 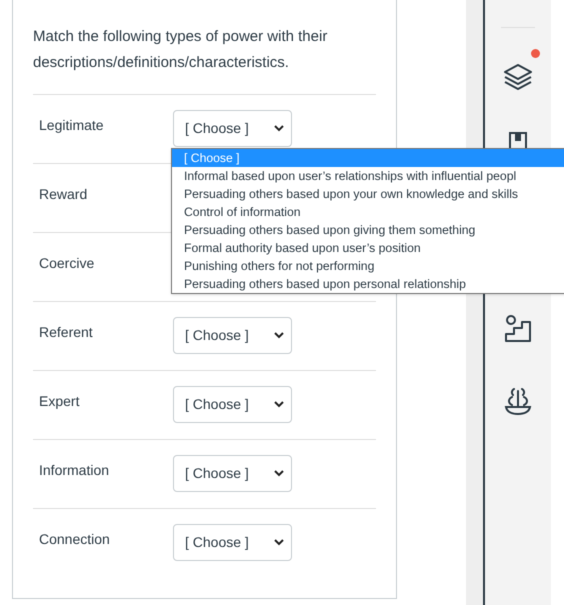 I want to click on dropdown-option: Persuading others based upon giving them something, so click(x=368, y=230).